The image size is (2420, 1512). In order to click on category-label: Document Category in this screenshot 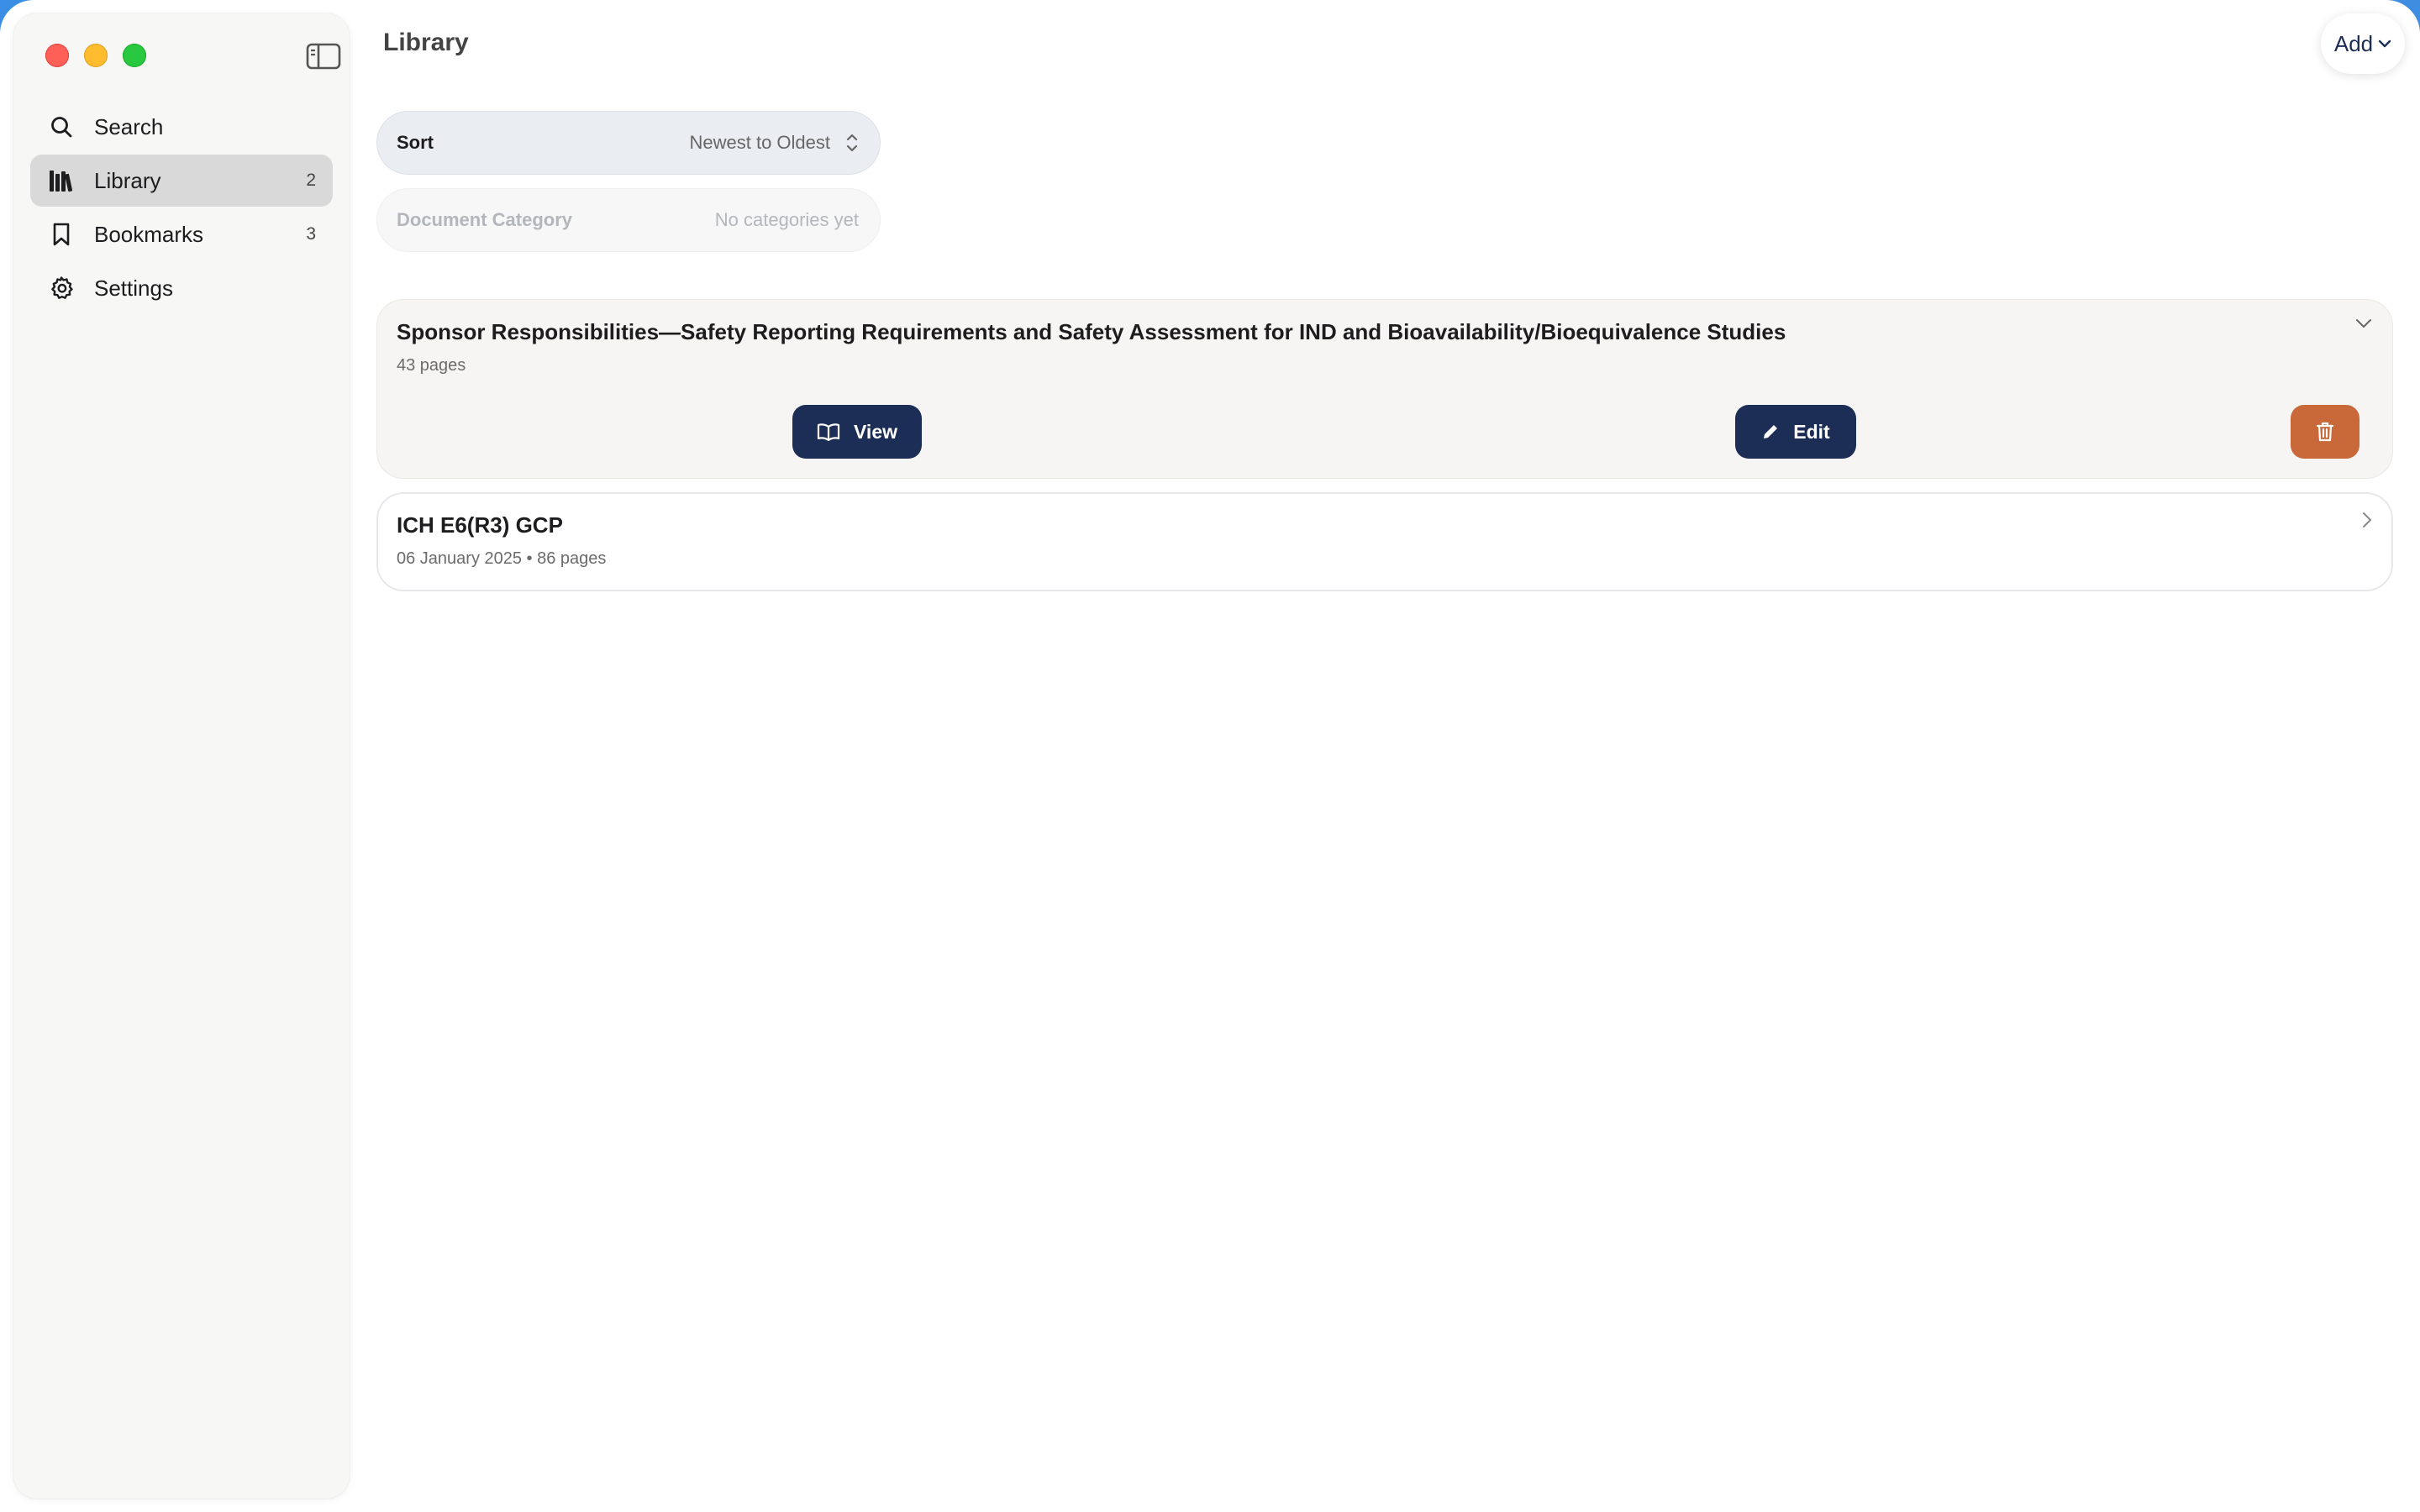, I will do `click(485, 219)`.